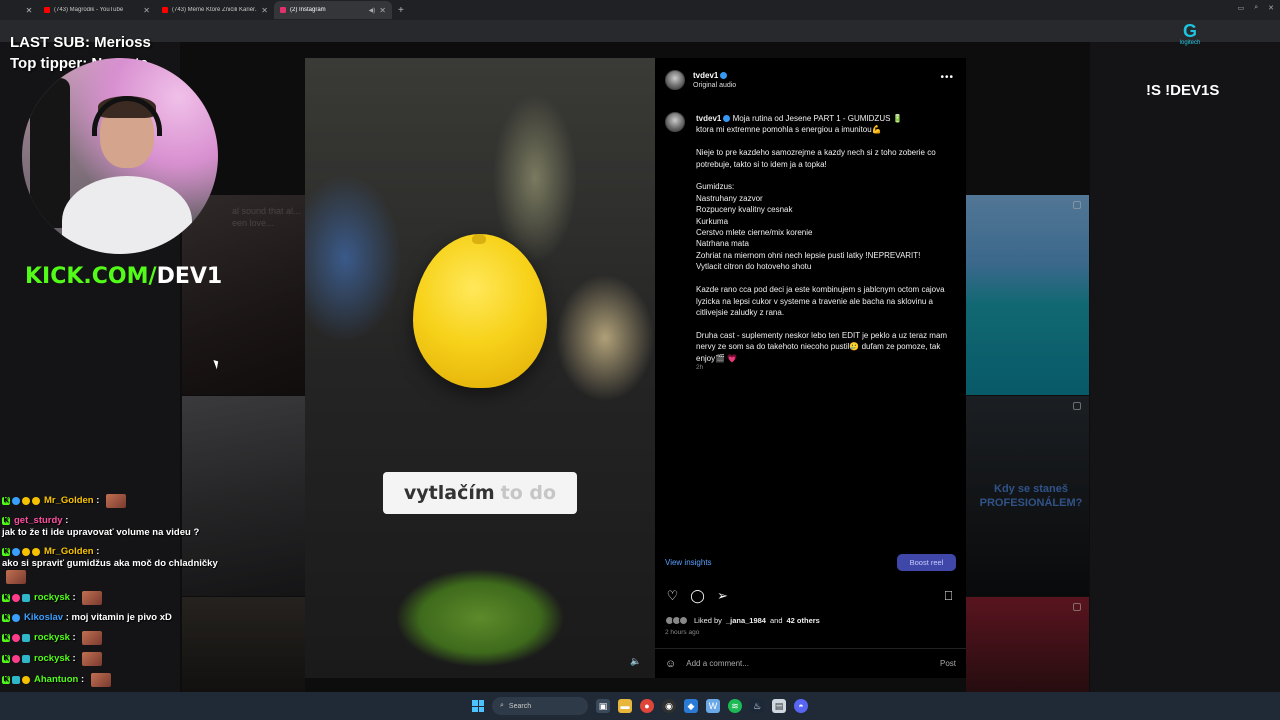 Image resolution: width=1280 pixels, height=720 pixels. I want to click on new-tab-button: +, so click(401, 10).